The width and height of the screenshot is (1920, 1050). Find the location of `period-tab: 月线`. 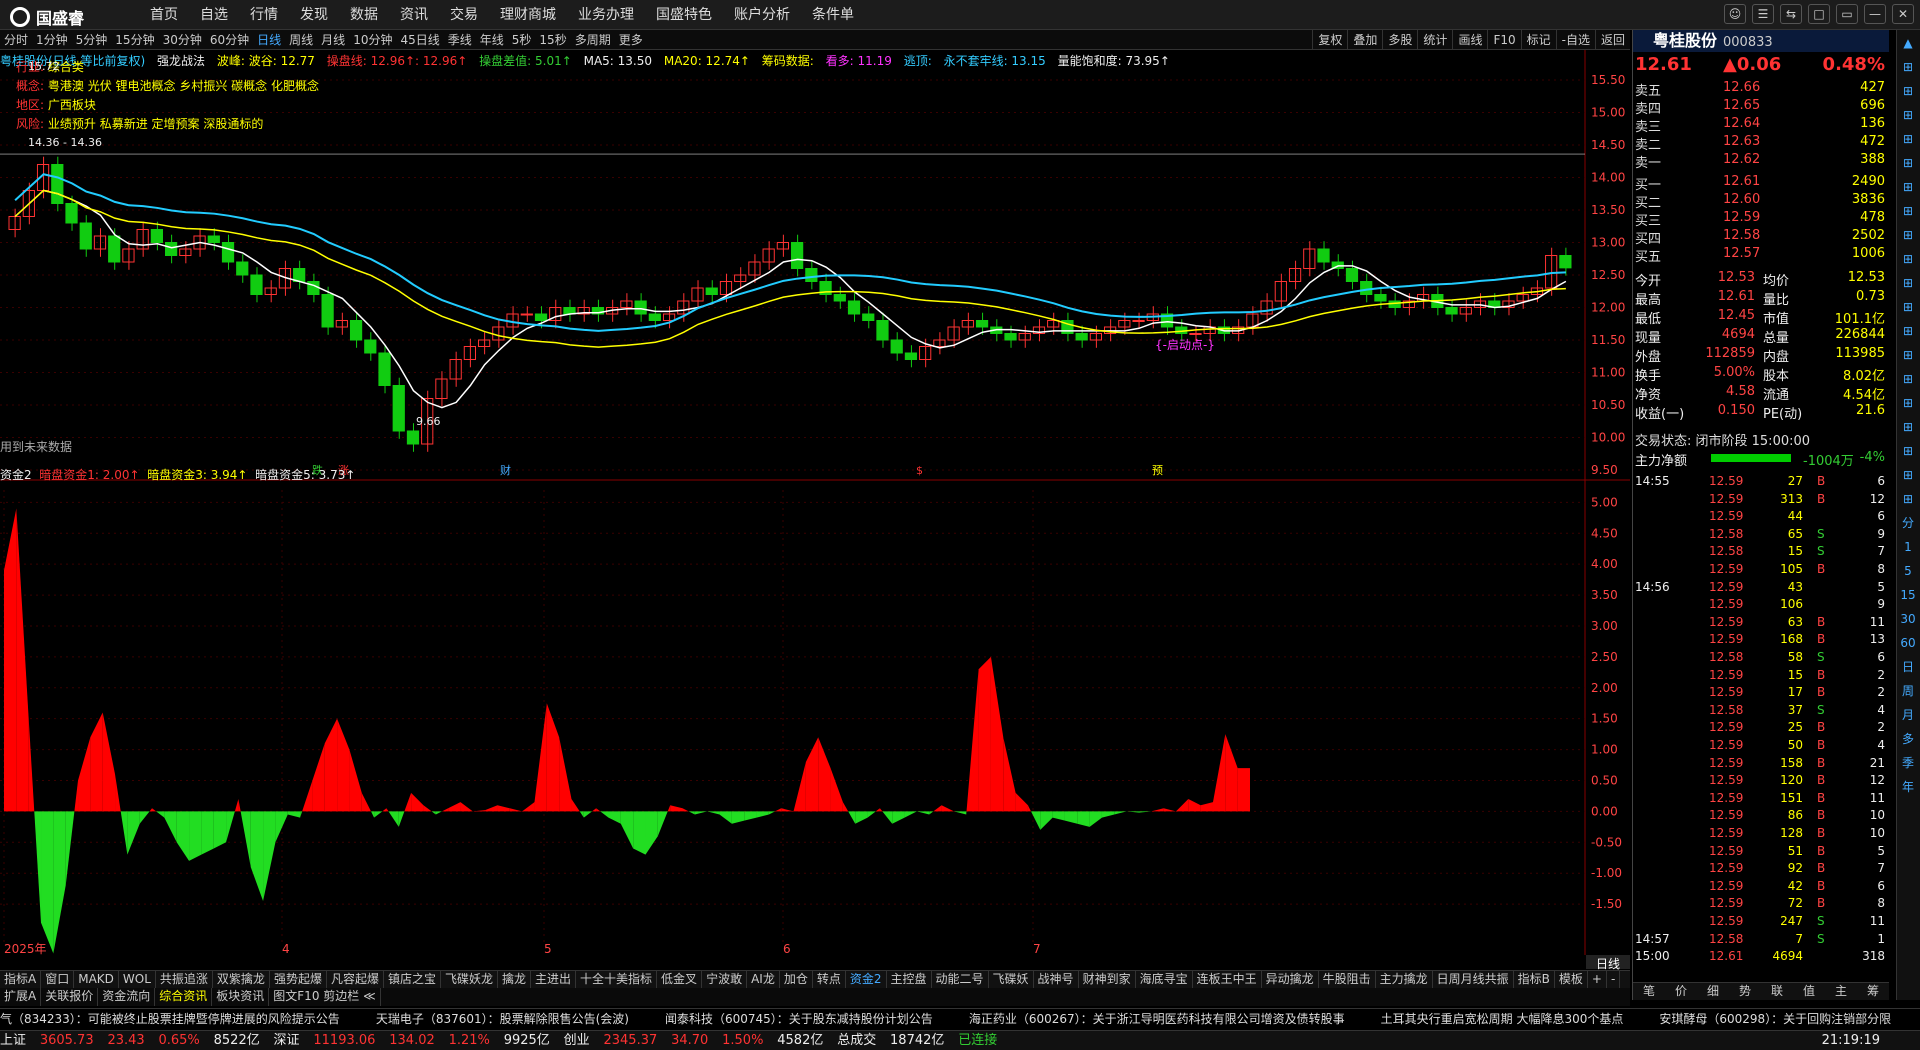

period-tab: 月线 is located at coordinates (333, 40).